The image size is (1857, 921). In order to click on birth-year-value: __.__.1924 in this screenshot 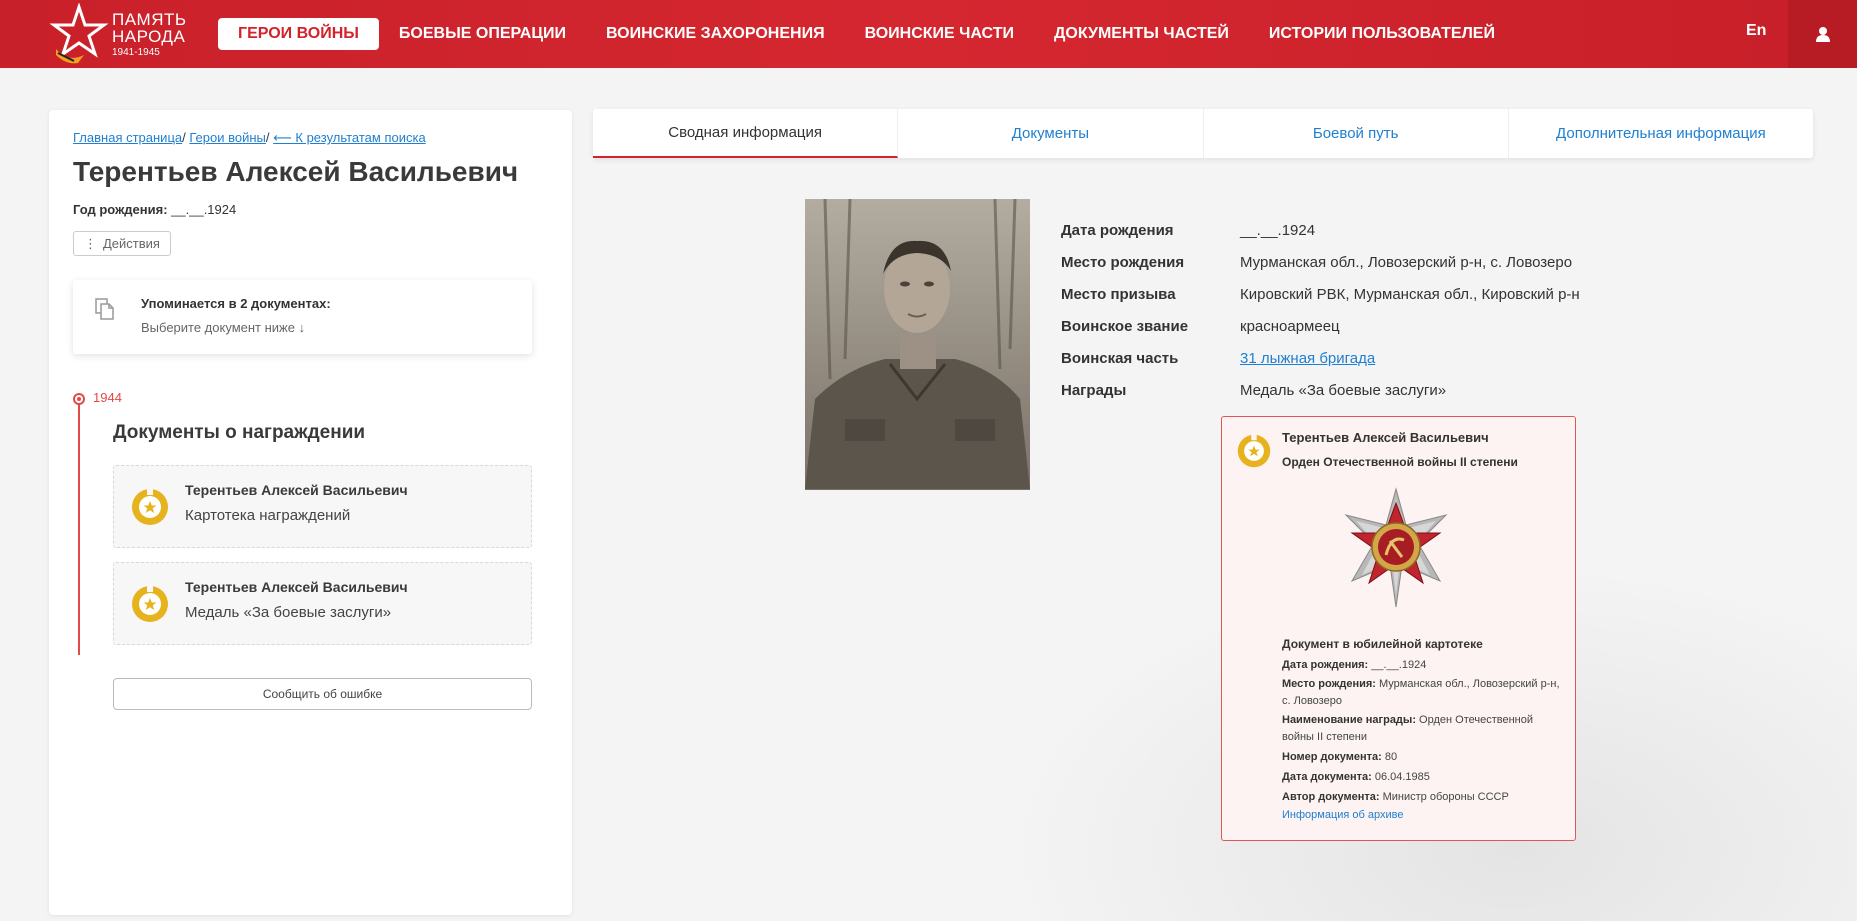, I will do `click(204, 209)`.